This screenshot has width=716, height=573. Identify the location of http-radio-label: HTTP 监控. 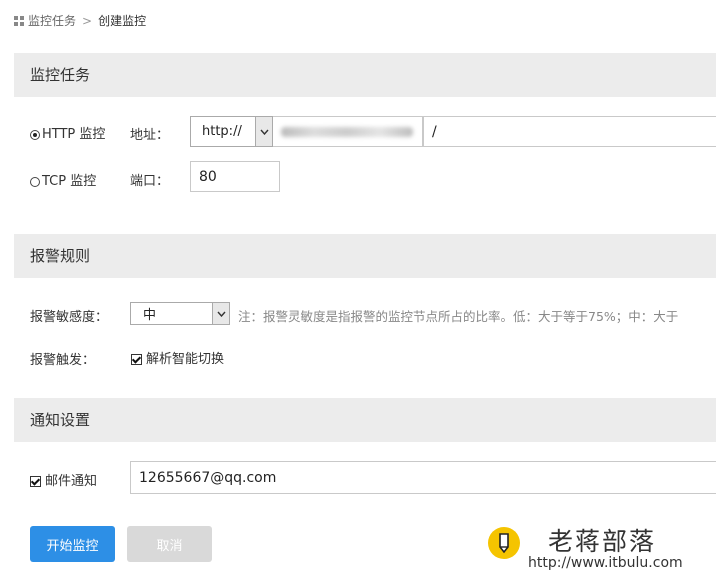
(74, 134).